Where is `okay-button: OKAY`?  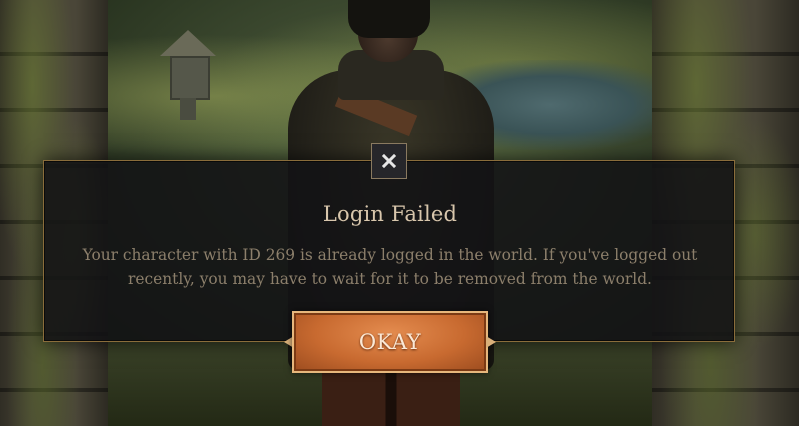
okay-button: OKAY is located at coordinates (390, 342).